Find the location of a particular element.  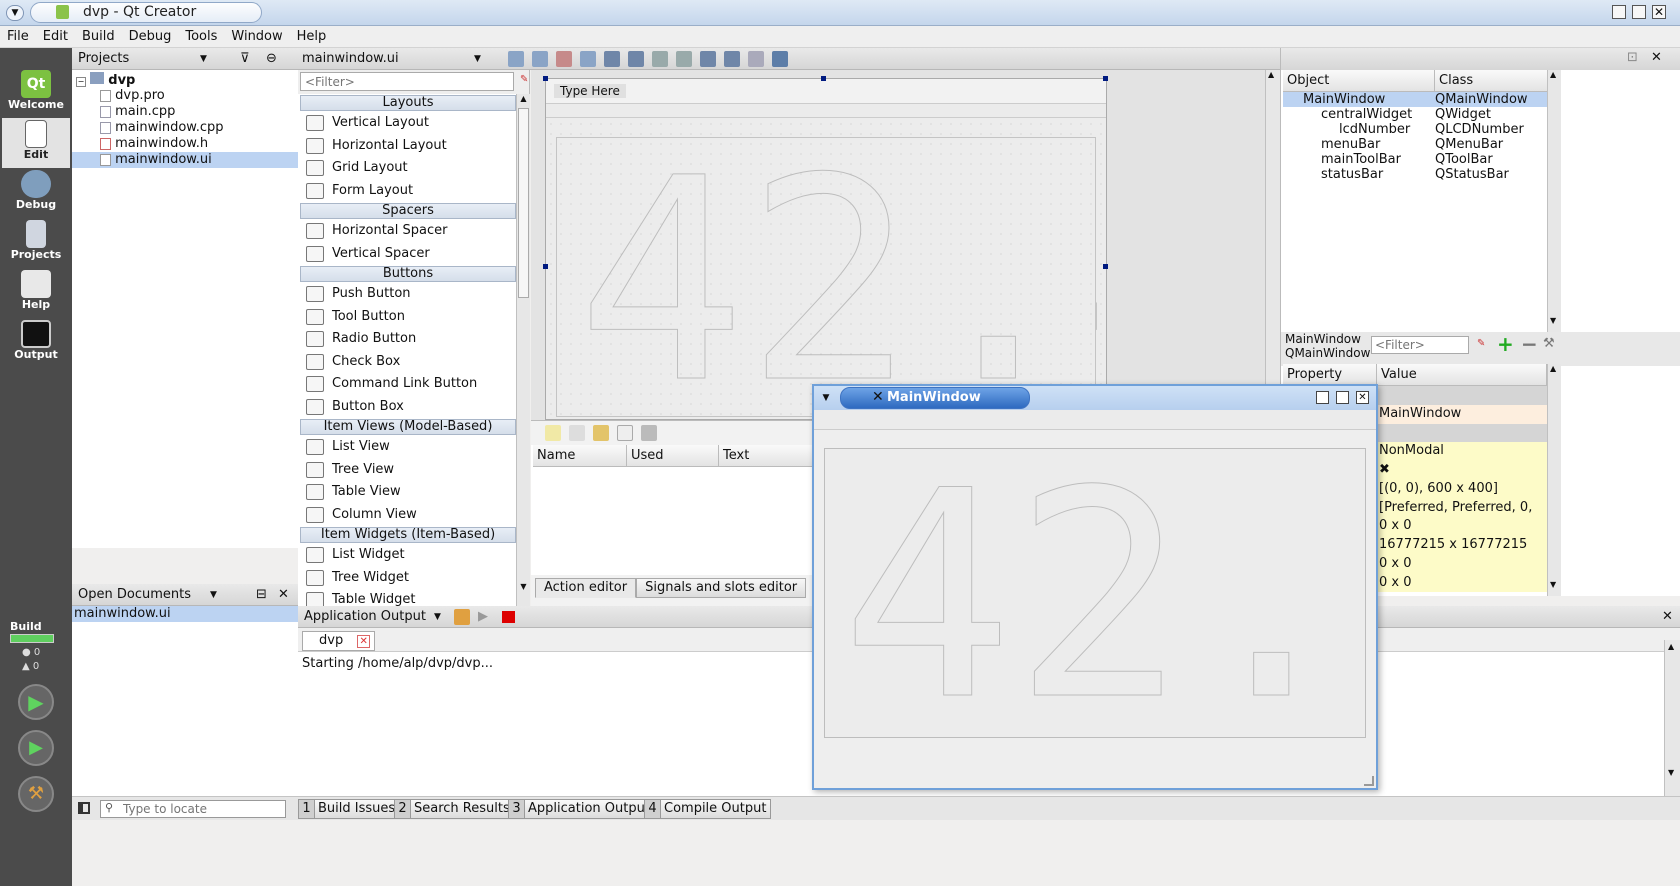

column-header-value: Value is located at coordinates (1462, 375).